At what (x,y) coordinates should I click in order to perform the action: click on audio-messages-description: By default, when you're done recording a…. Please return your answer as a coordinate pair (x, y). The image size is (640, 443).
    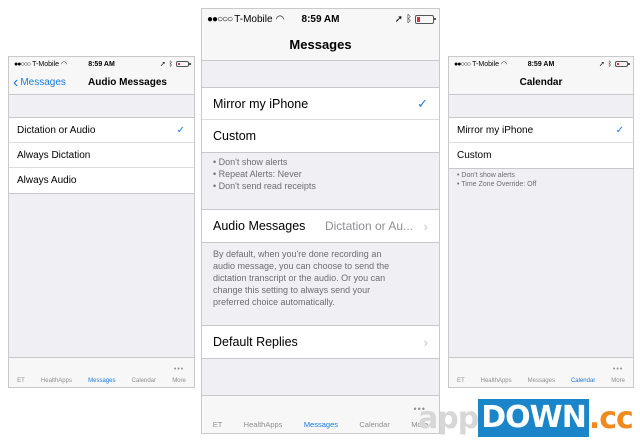
    Looking at the image, I should click on (301, 278).